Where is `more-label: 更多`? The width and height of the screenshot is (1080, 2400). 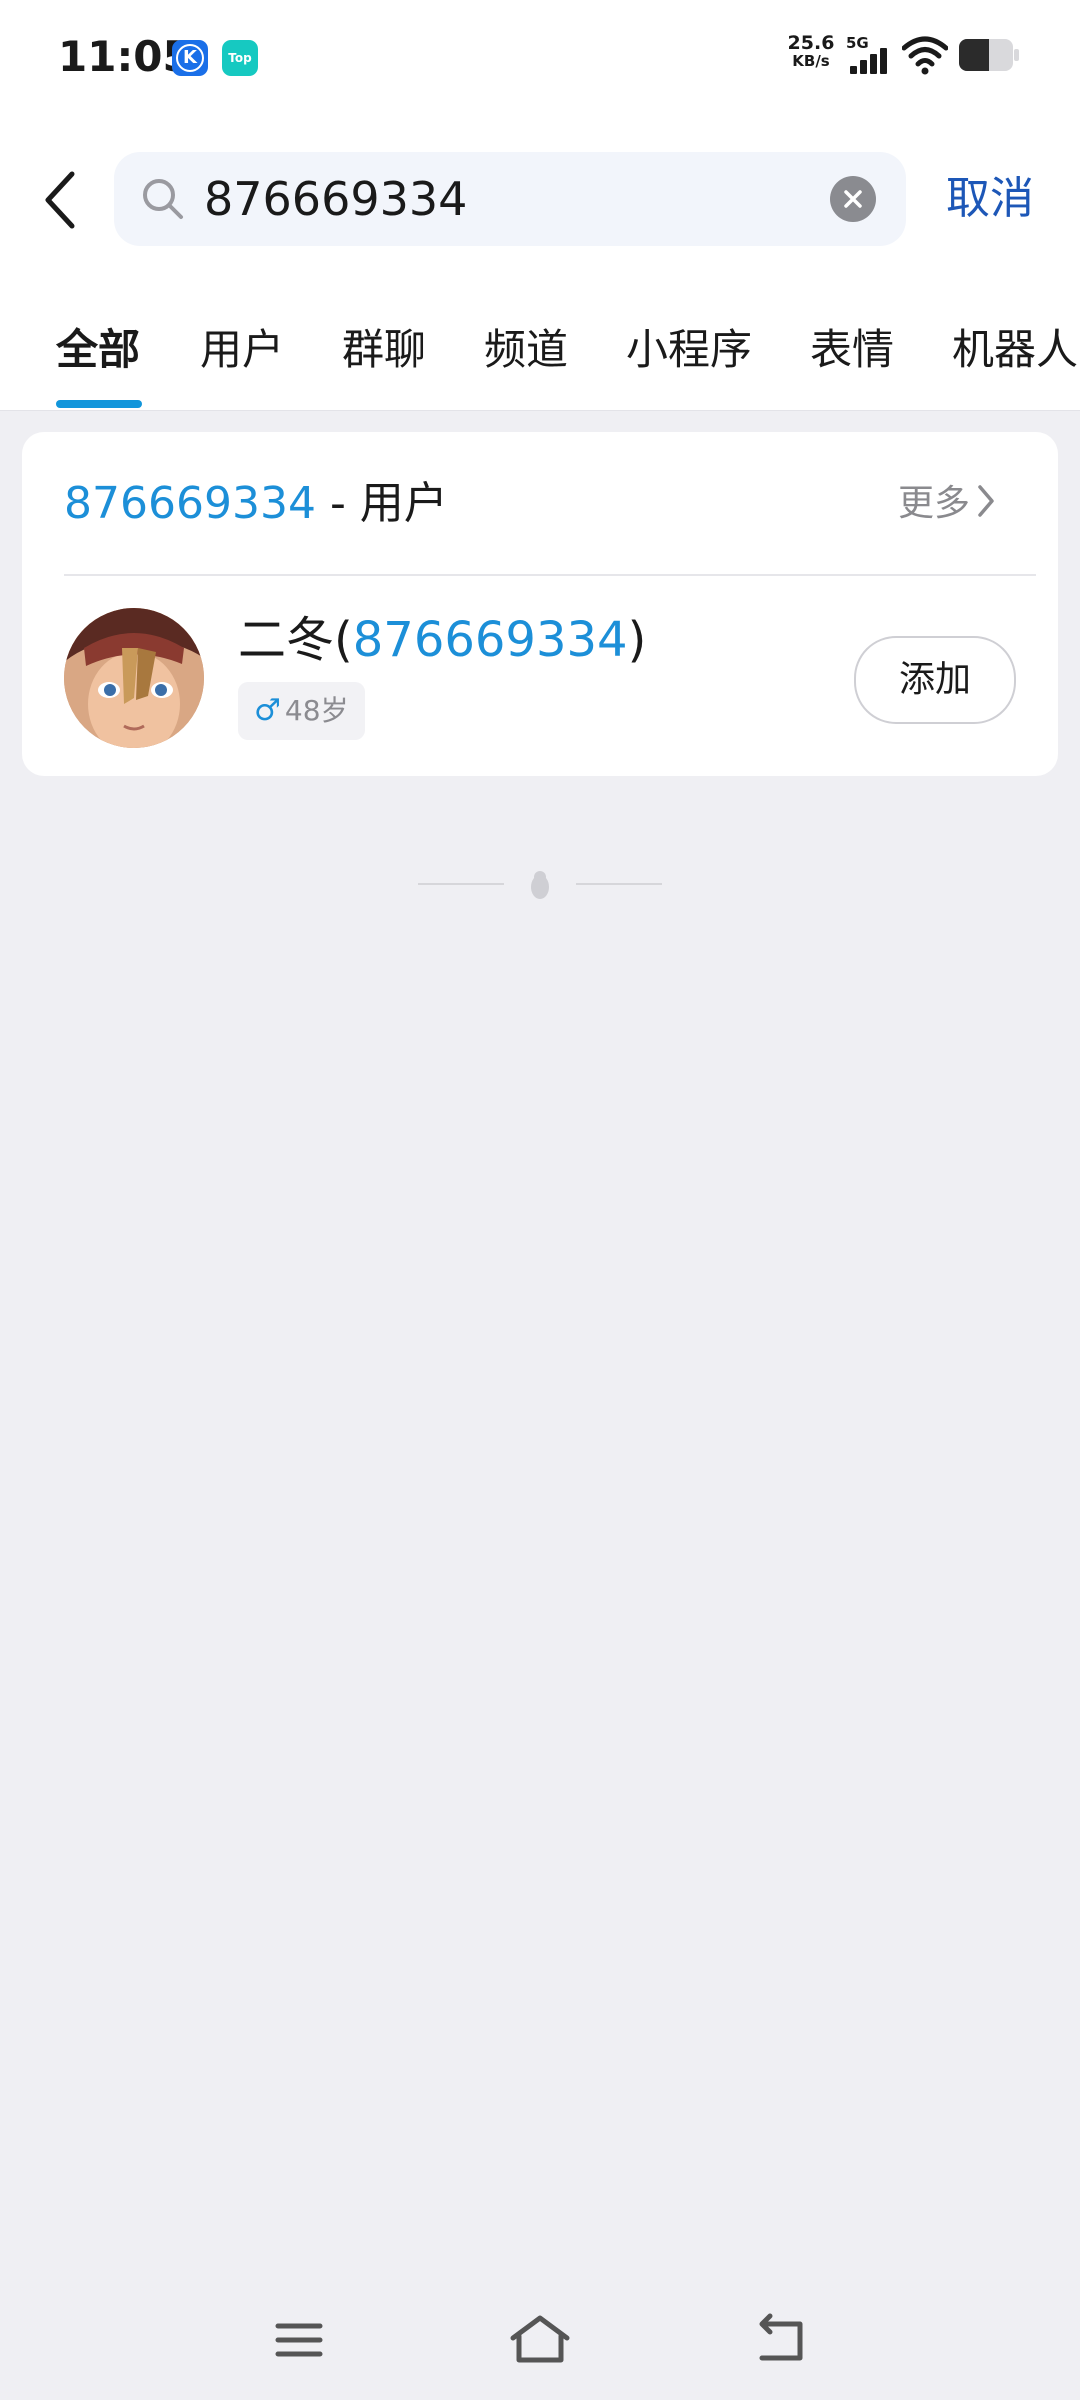 more-label: 更多 is located at coordinates (934, 503).